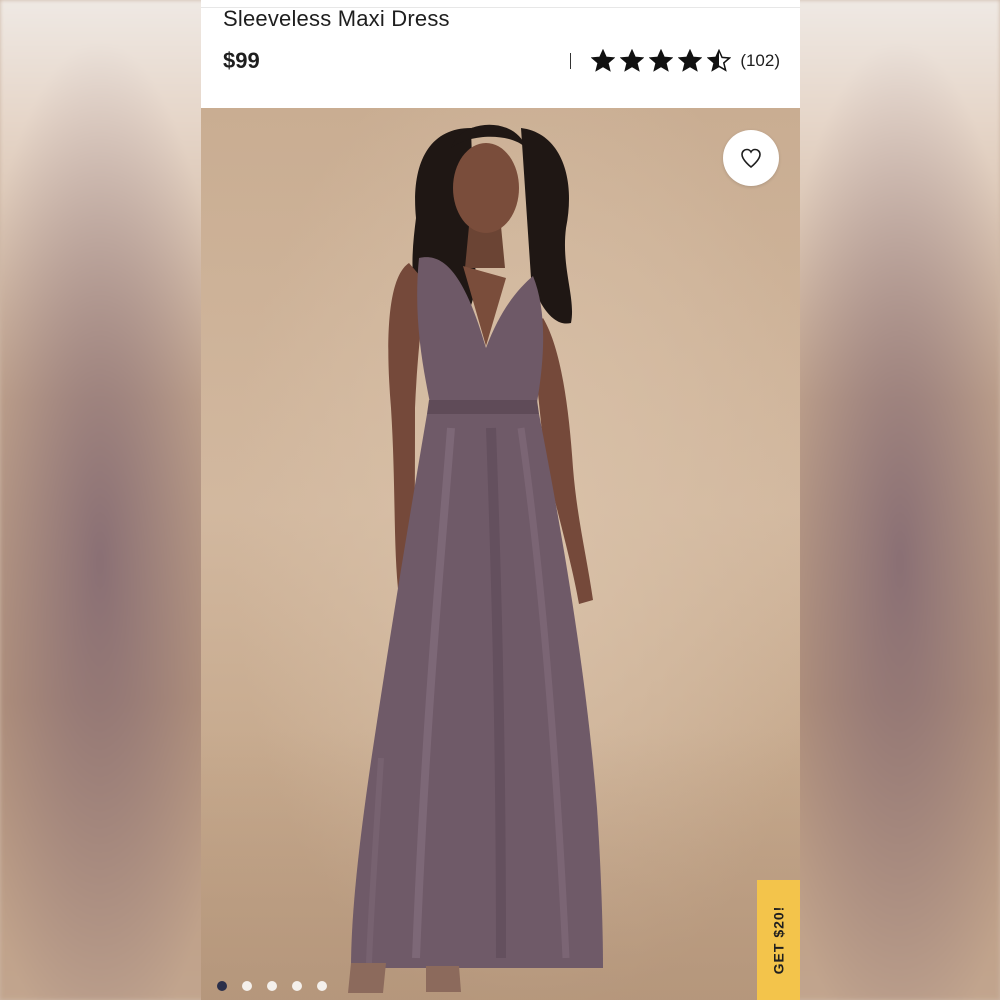 The width and height of the screenshot is (1000, 1000). What do you see at coordinates (719, 60) in the screenshot?
I see `star-half-icon` at bounding box center [719, 60].